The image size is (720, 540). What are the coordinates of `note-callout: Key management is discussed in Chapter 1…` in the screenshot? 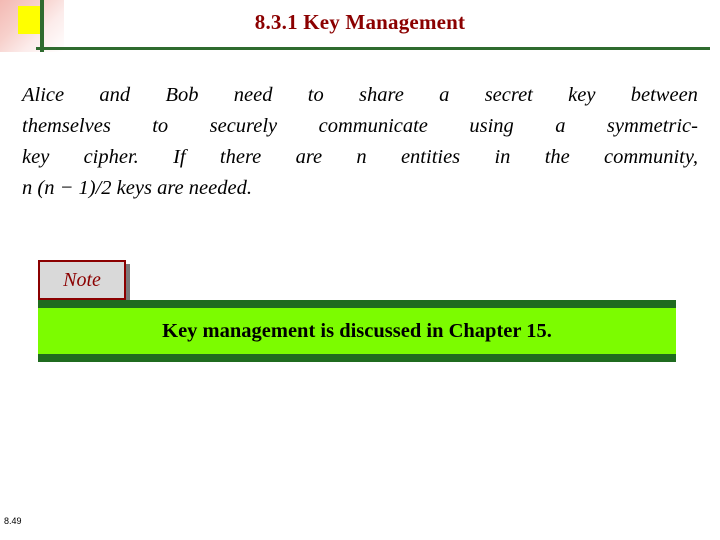 It's located at (357, 331).